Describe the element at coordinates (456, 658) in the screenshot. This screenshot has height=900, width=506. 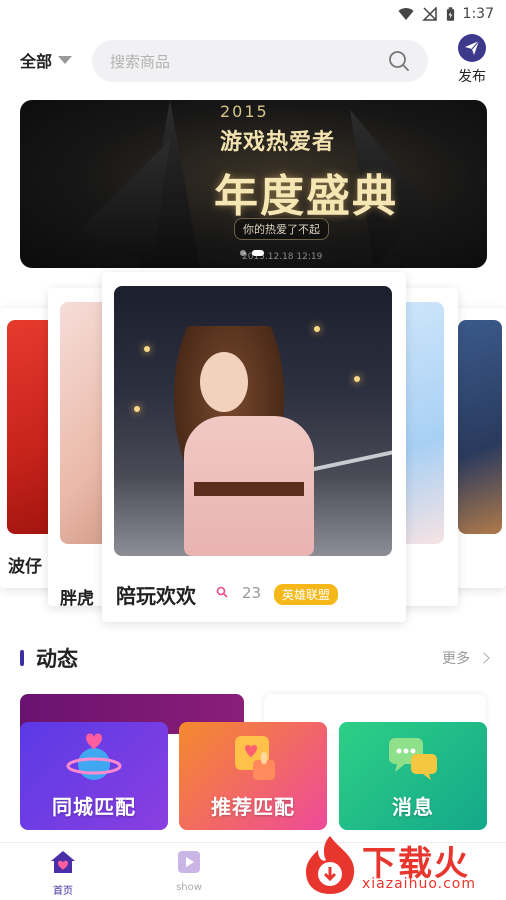
I see `more-link: 更多` at that location.